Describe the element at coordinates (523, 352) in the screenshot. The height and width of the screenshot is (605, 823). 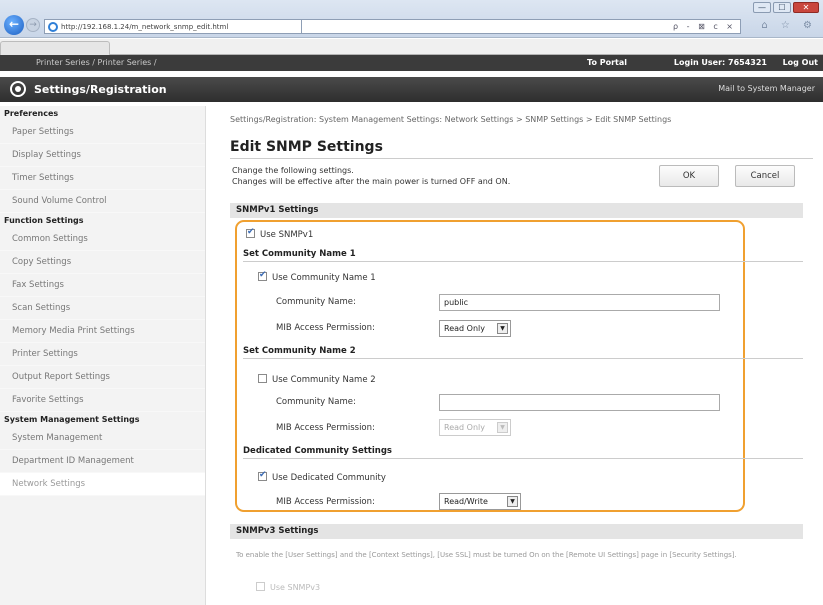
I see `set-community-name-2-heading: Set Community Name 2` at that location.